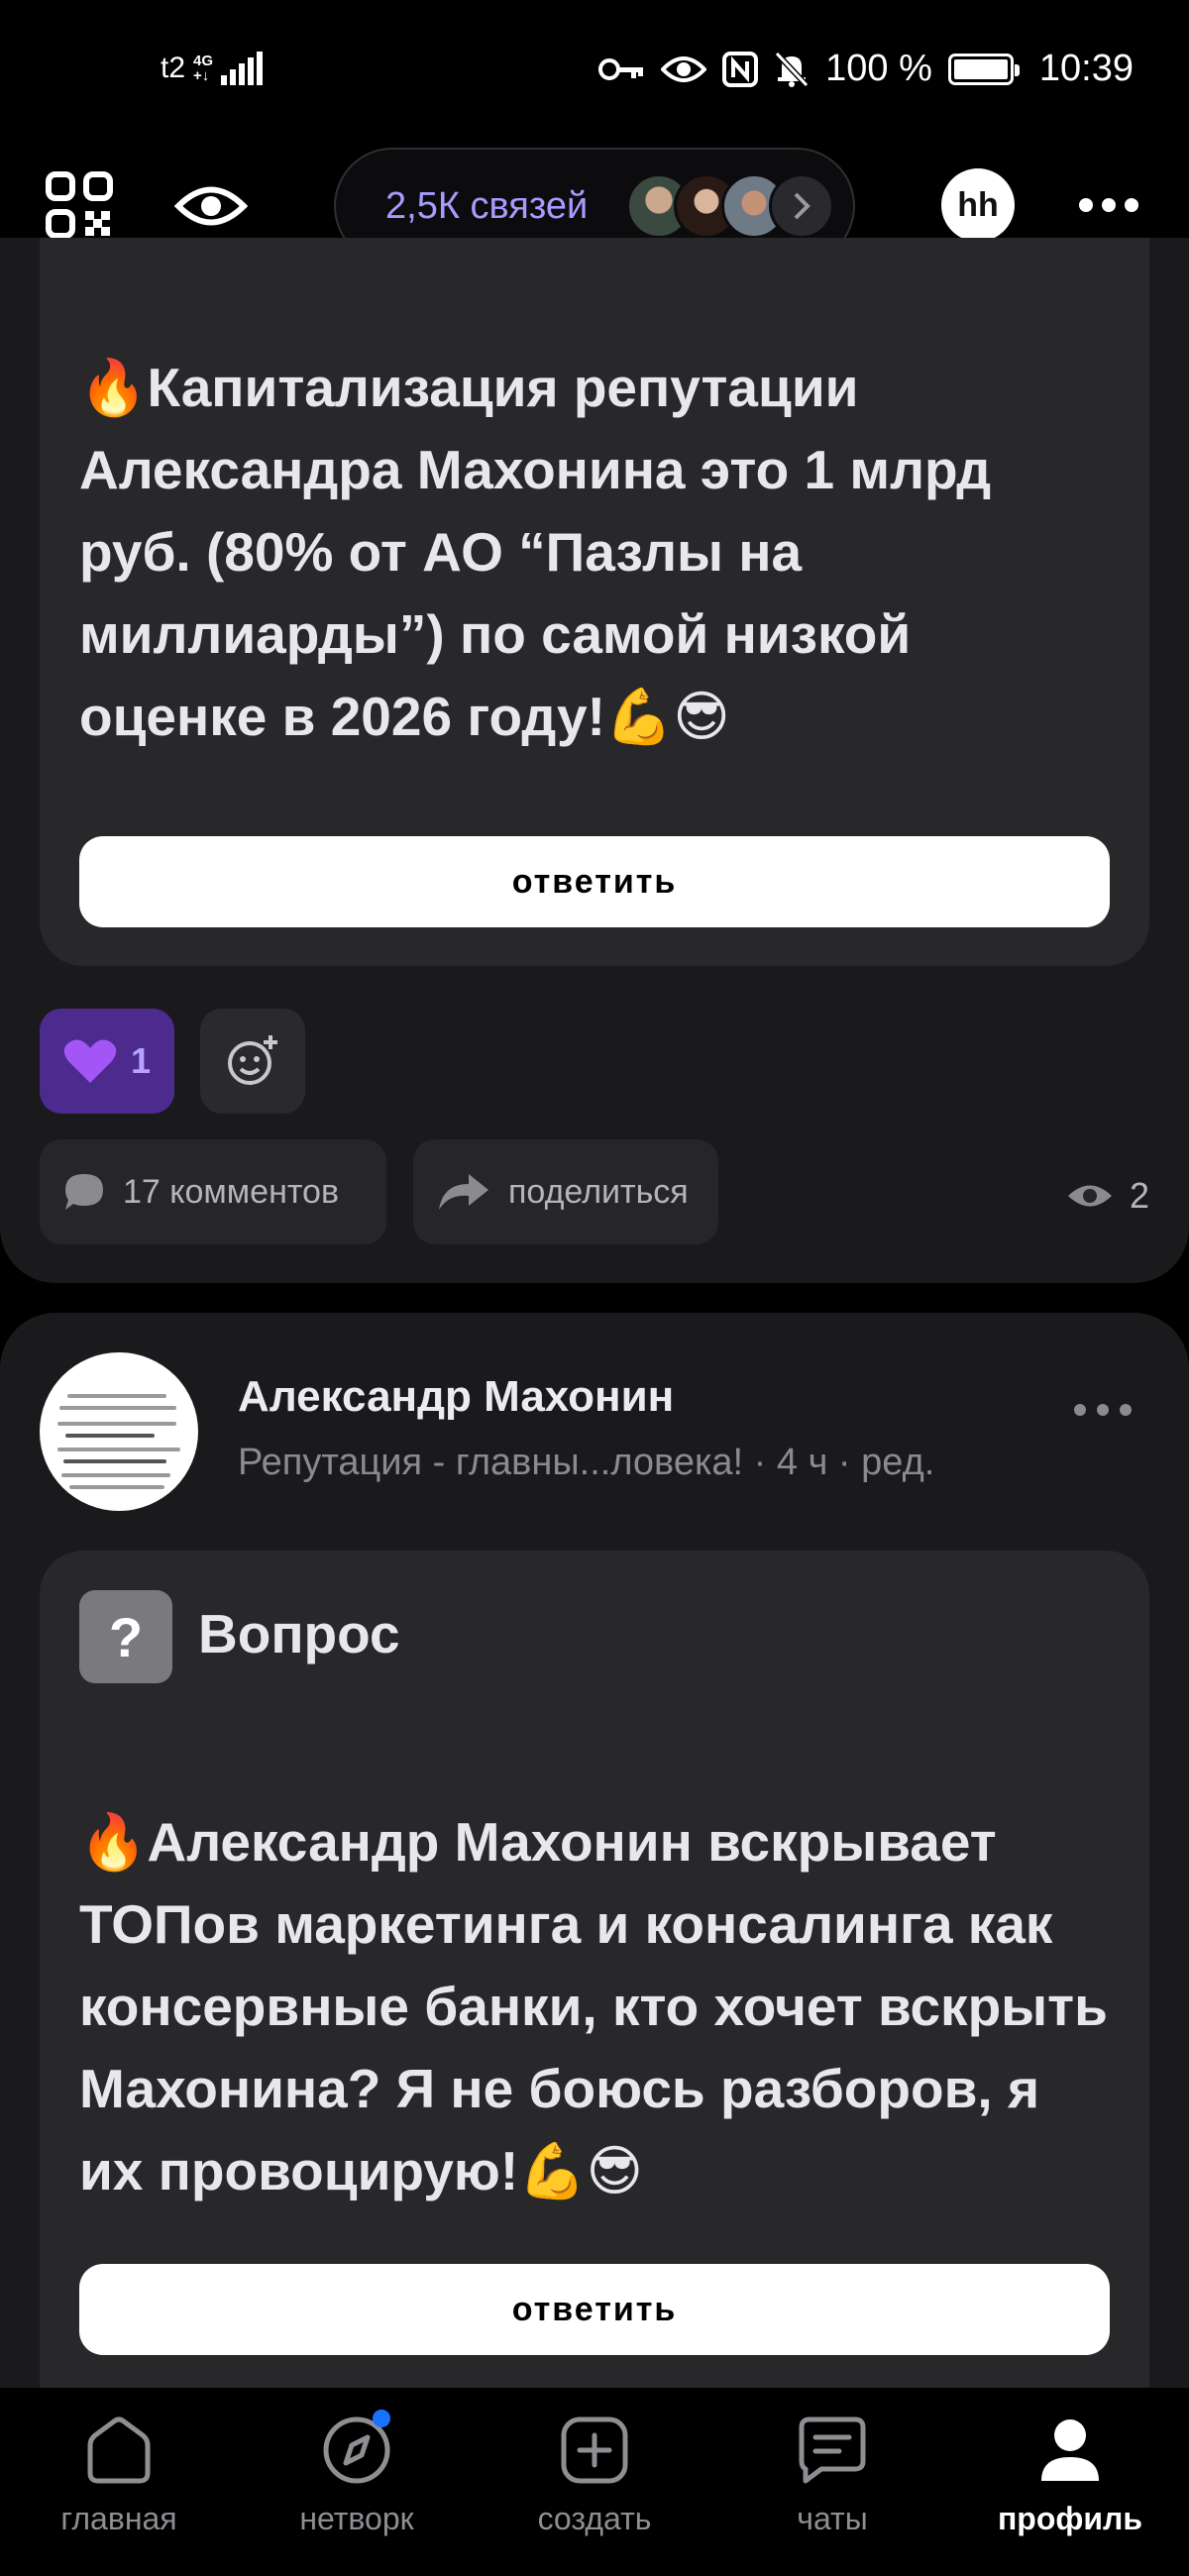 The image size is (1189, 2576). I want to click on nav-home: главная, so click(119, 2476).